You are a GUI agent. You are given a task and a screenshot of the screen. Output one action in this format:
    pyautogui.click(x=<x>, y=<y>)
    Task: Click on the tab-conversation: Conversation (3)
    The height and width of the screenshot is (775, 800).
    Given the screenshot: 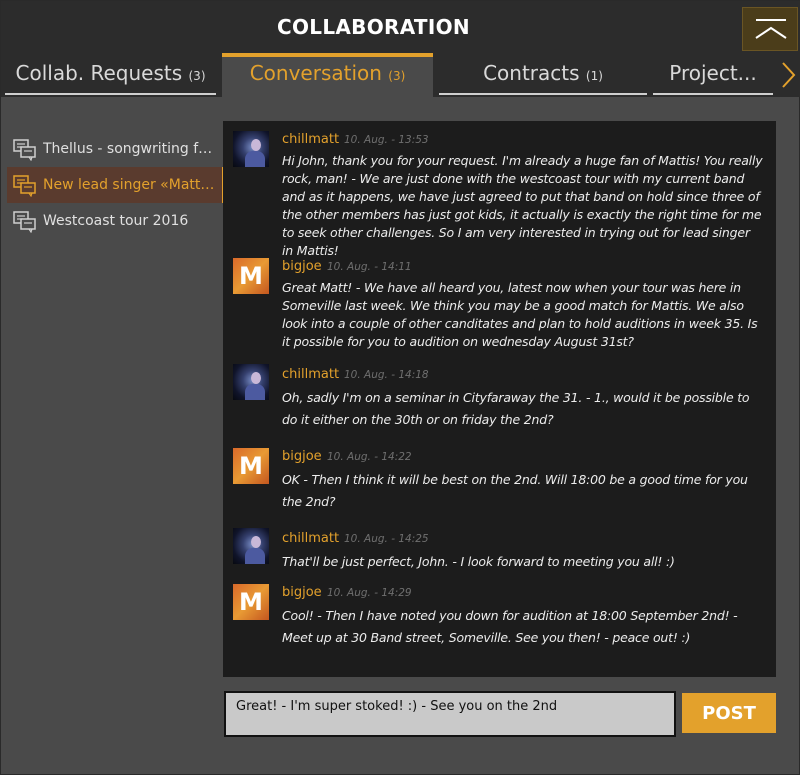 What is the action you would take?
    pyautogui.click(x=327, y=75)
    